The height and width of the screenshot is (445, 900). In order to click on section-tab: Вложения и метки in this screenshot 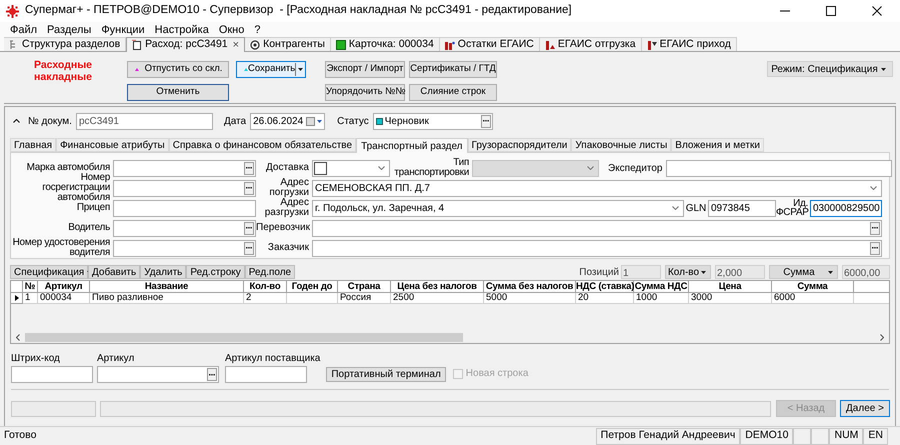, I will do `click(717, 145)`.